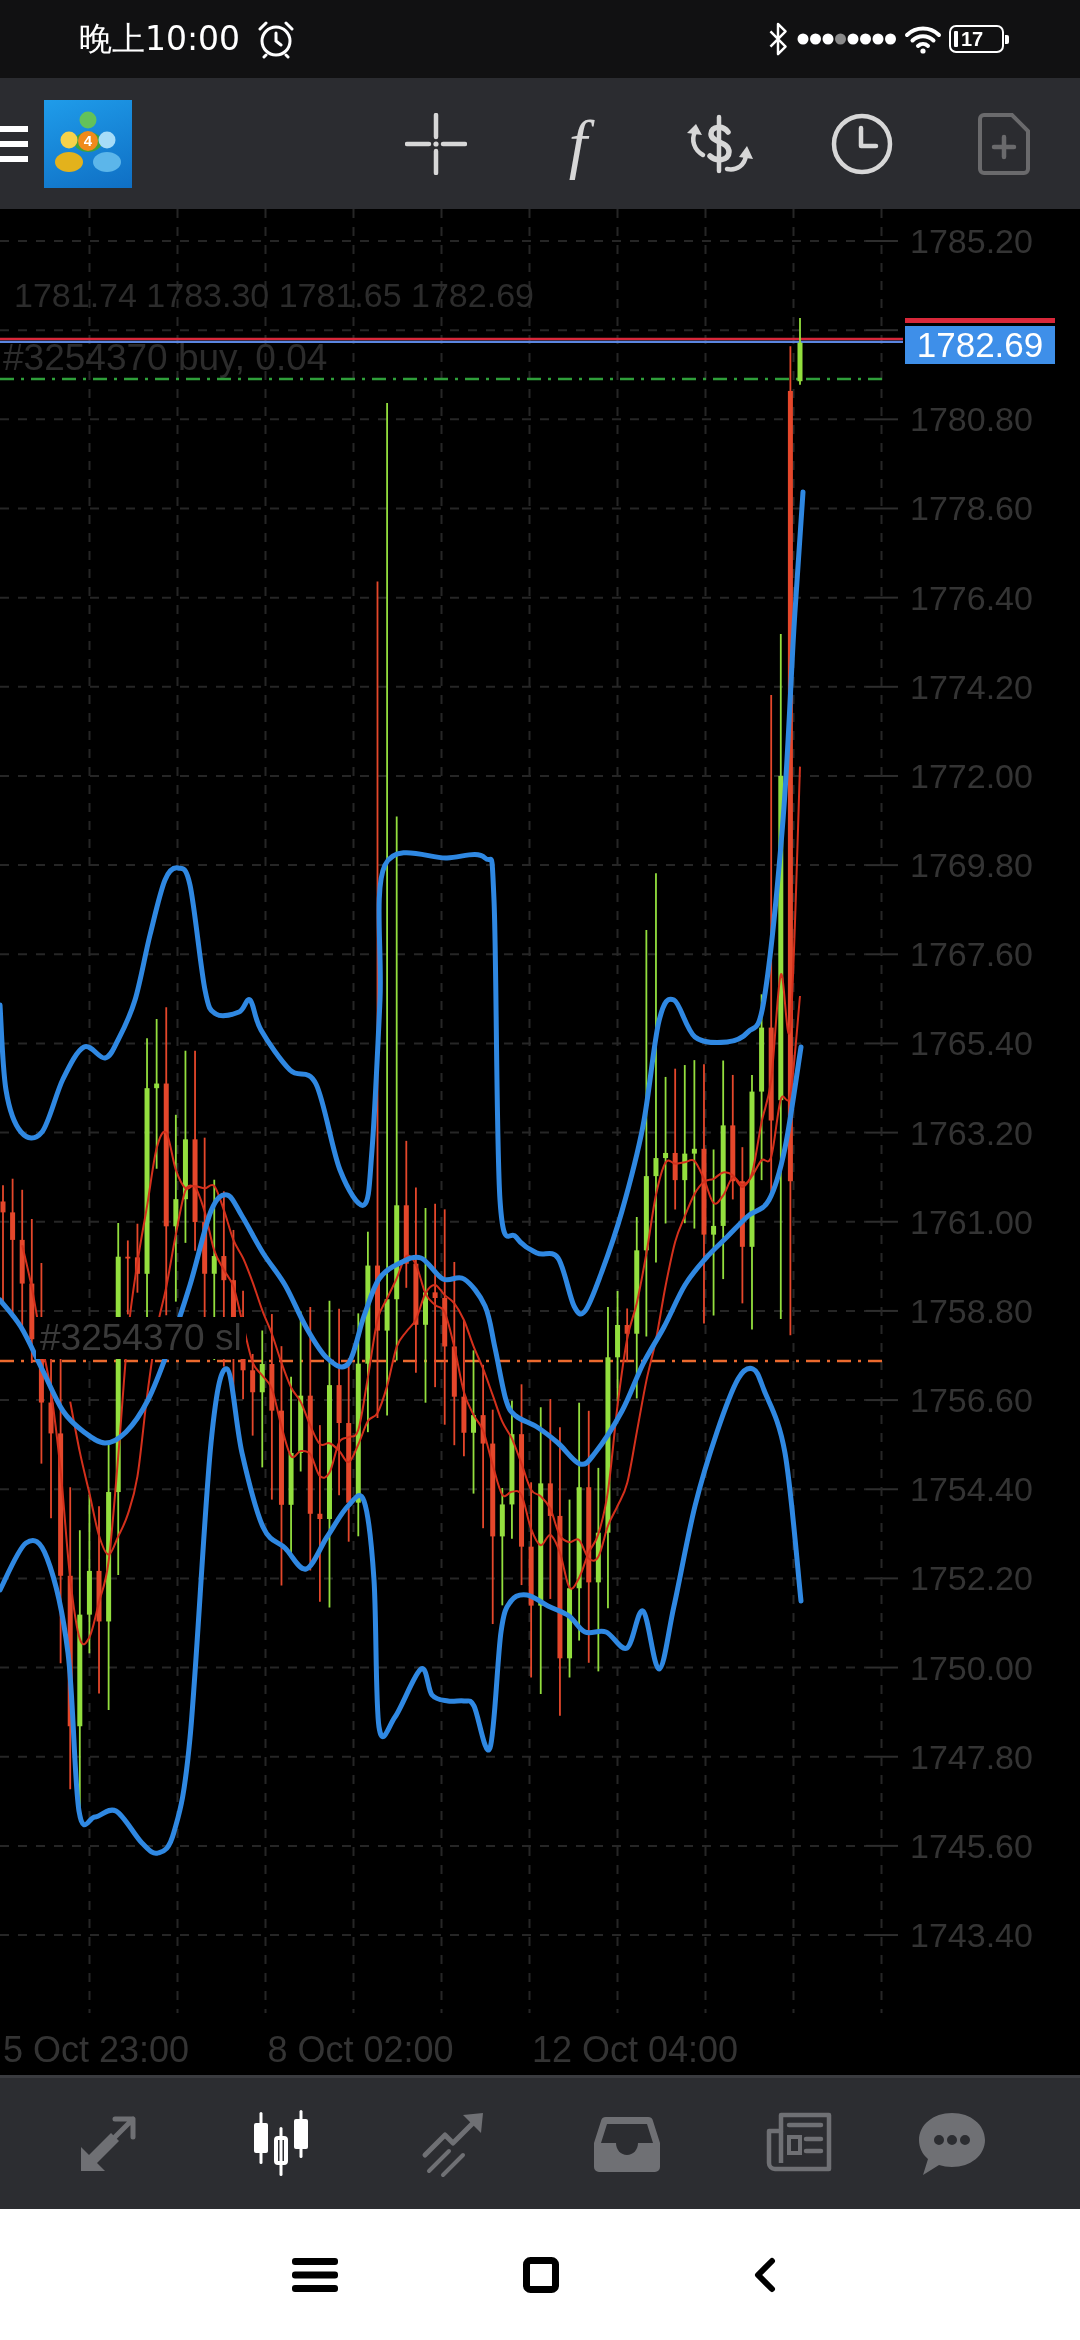 This screenshot has width=1080, height=2340. Describe the element at coordinates (980, 345) in the screenshot. I see `current-price-tag: 1782.69` at that location.